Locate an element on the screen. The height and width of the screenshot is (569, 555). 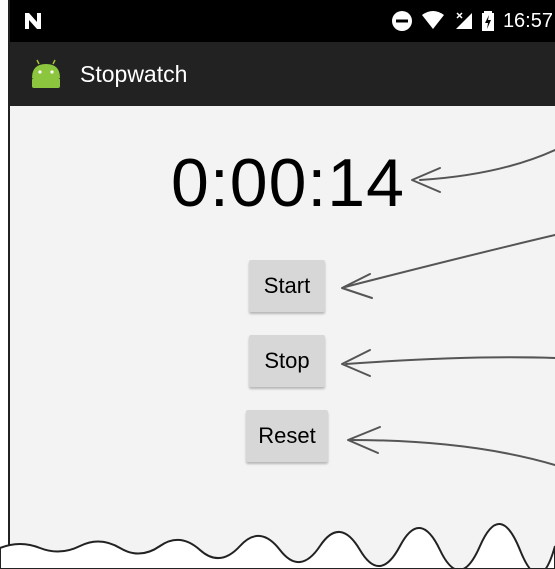
status-icons: 16:57 is located at coordinates (472, 21).